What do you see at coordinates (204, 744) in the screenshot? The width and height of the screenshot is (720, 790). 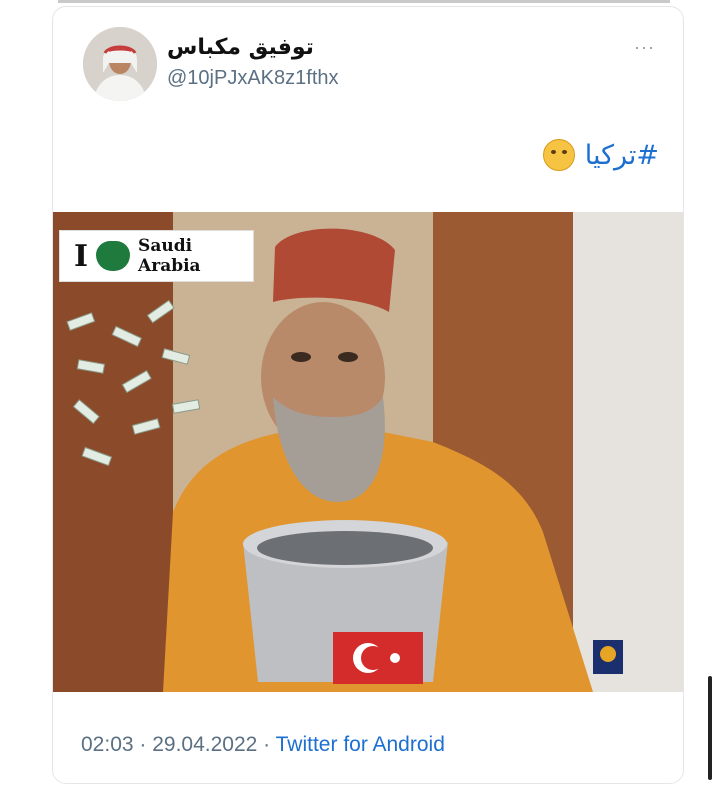 I see `timestamp-date: 29.04.2022` at bounding box center [204, 744].